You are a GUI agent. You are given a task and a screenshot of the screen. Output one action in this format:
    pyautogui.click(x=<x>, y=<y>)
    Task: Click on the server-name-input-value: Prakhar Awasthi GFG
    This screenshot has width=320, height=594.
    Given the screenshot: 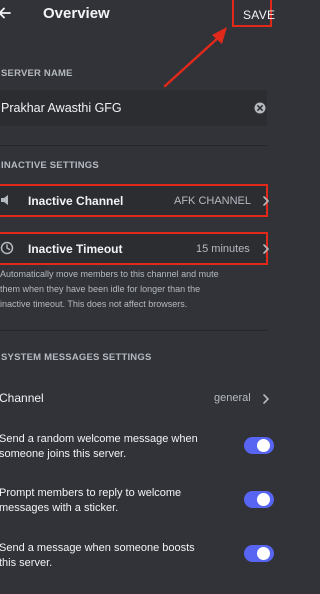 What is the action you would take?
    pyautogui.click(x=61, y=108)
    